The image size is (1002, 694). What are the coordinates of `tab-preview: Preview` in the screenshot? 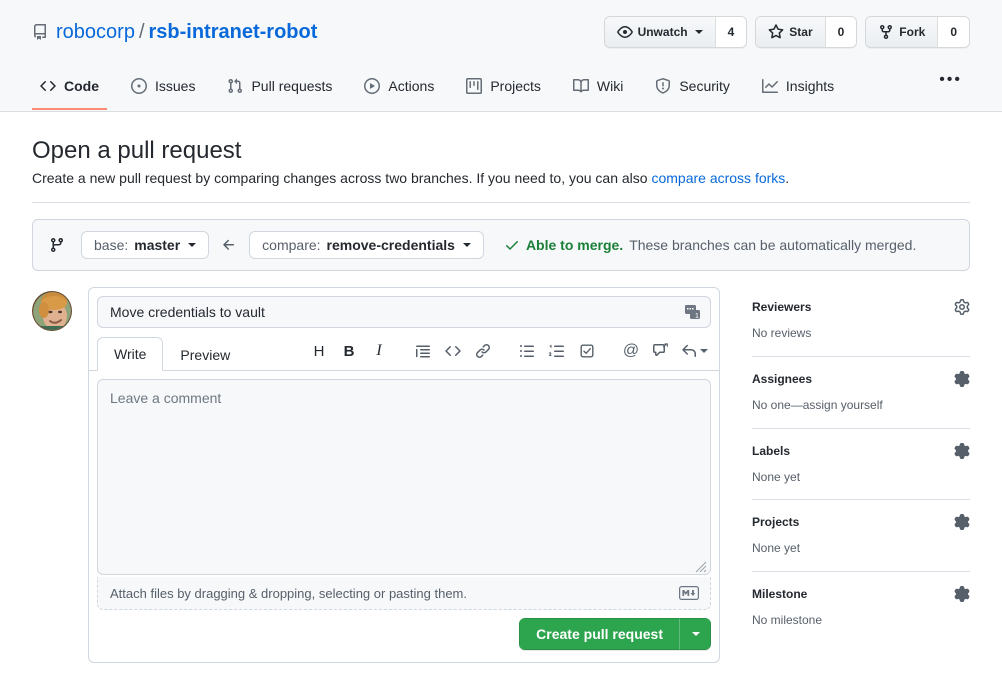 It's located at (205, 354).